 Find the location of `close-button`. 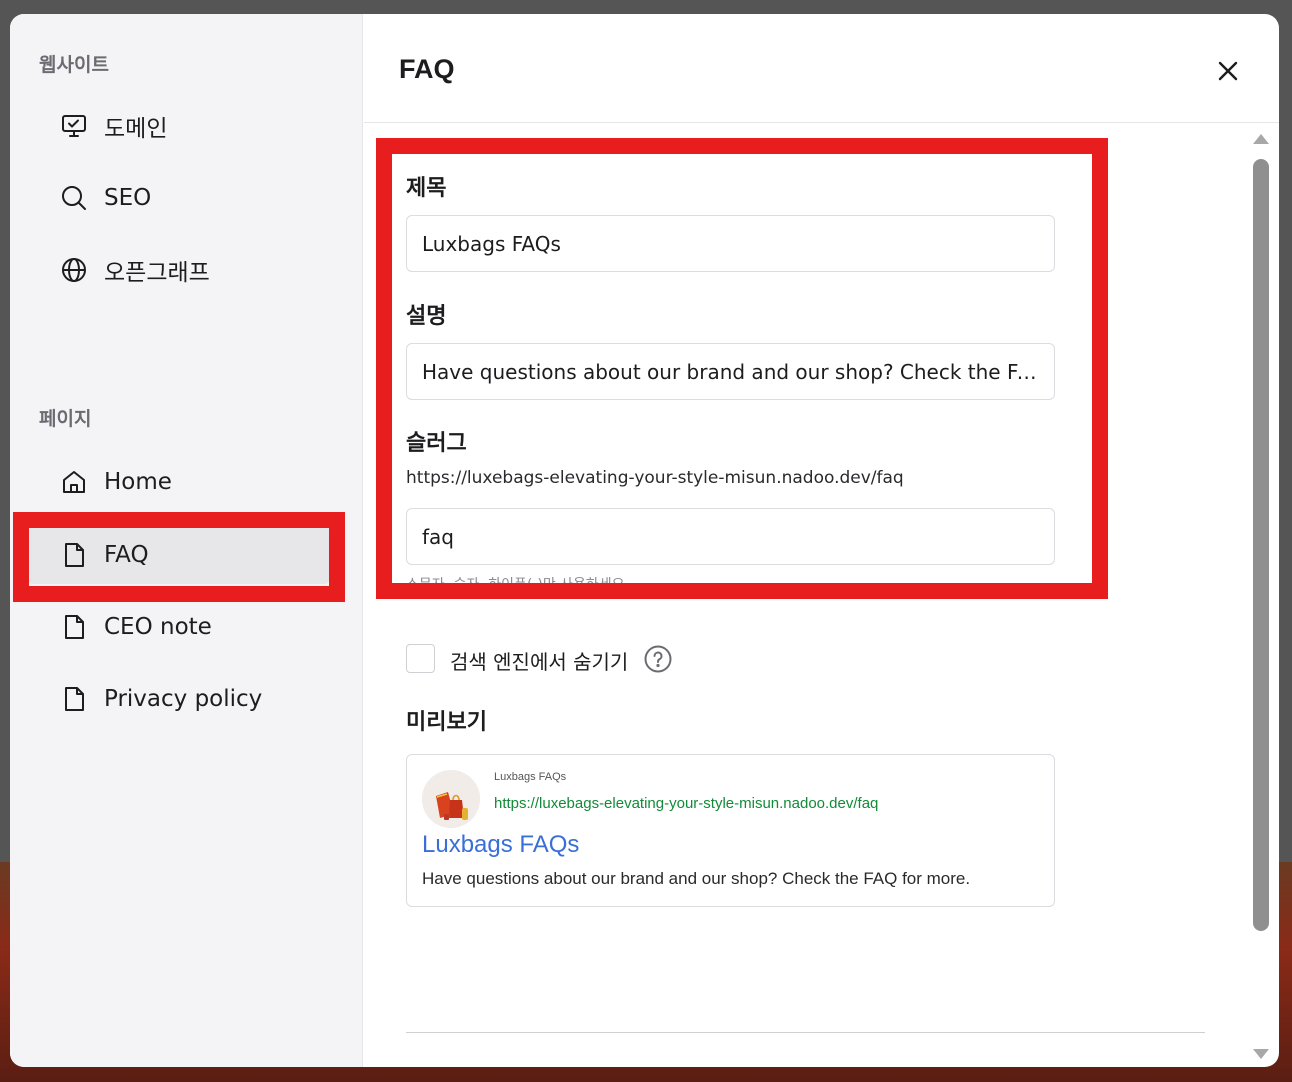

close-button is located at coordinates (1228, 71).